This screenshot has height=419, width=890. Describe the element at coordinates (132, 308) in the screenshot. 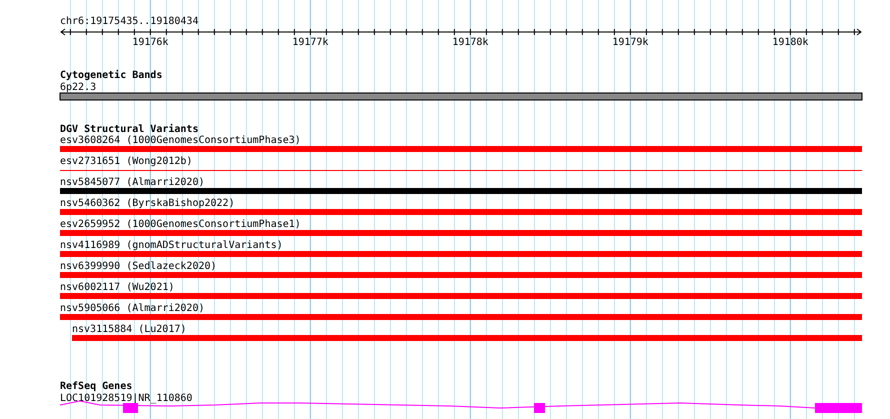

I see `variant-label: nsv5905066 (Almarri2020)` at that location.